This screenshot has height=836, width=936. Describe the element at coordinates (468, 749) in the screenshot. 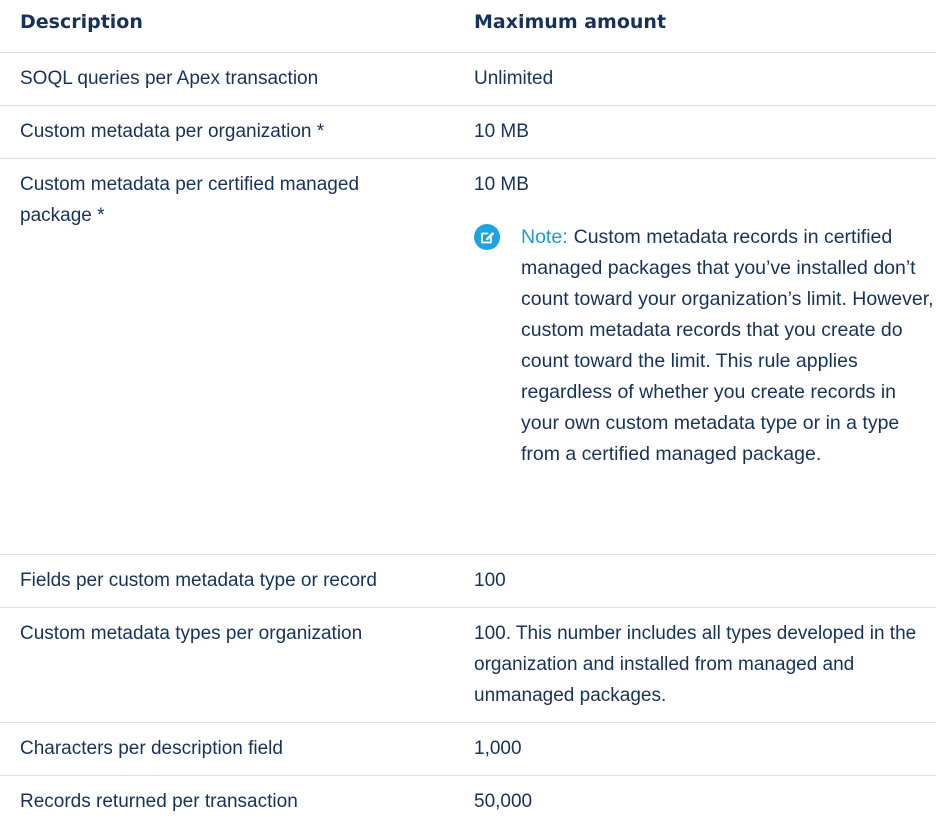

I see `table-row: Characters per description field 1,000` at that location.